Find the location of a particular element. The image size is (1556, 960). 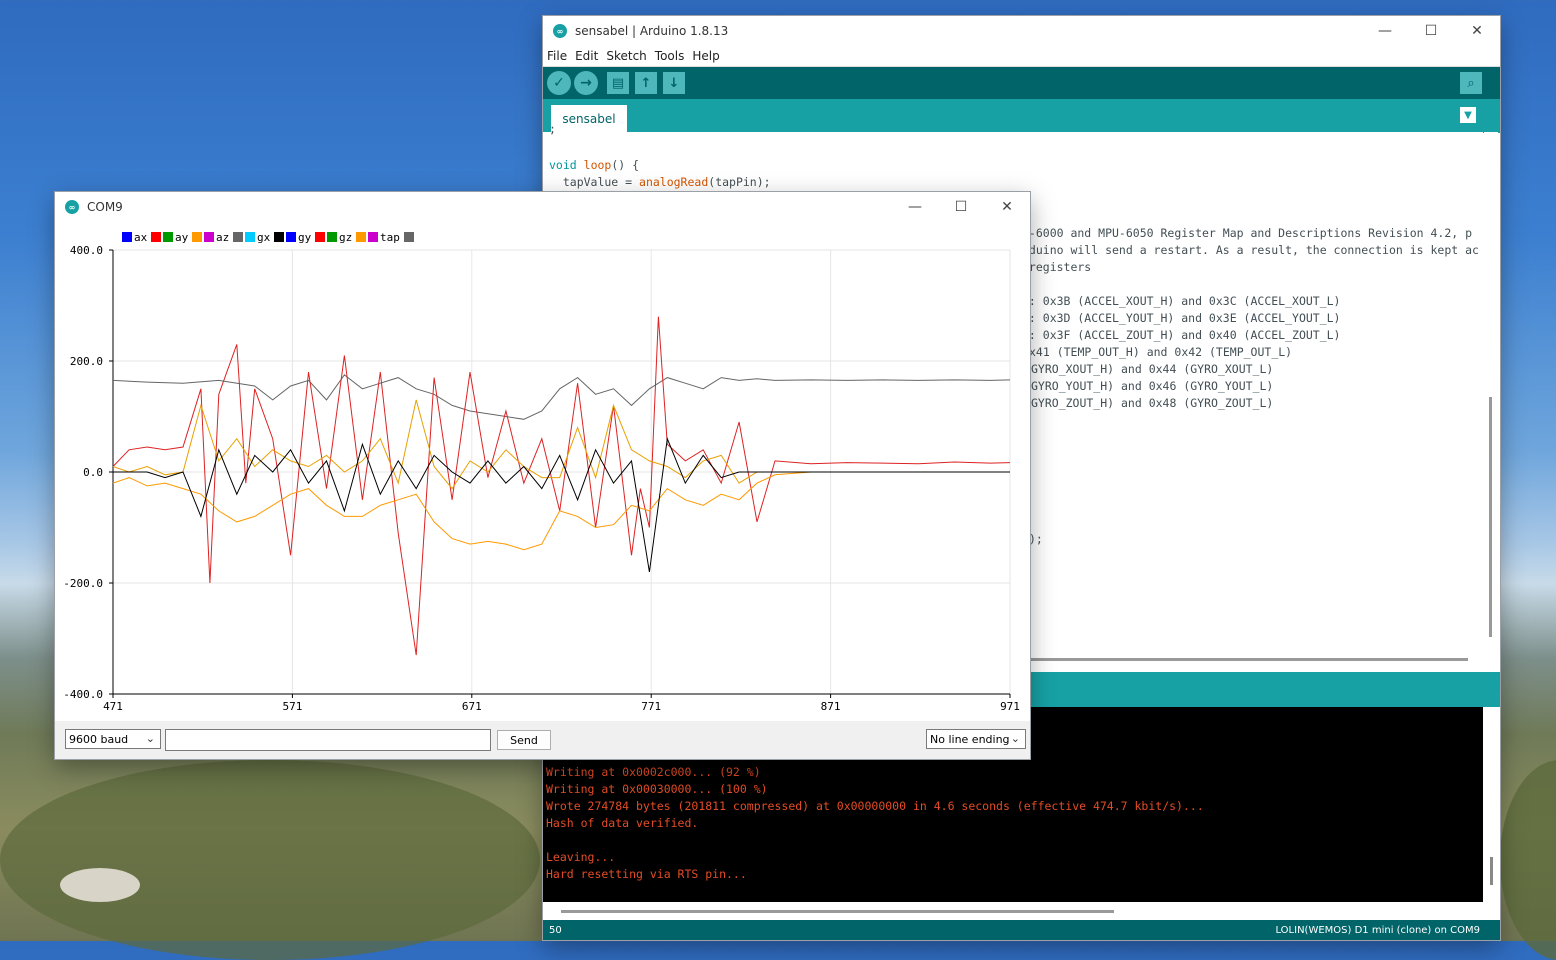

menu-bar: File Edit Sketch Tools Help is located at coordinates (1021, 56).